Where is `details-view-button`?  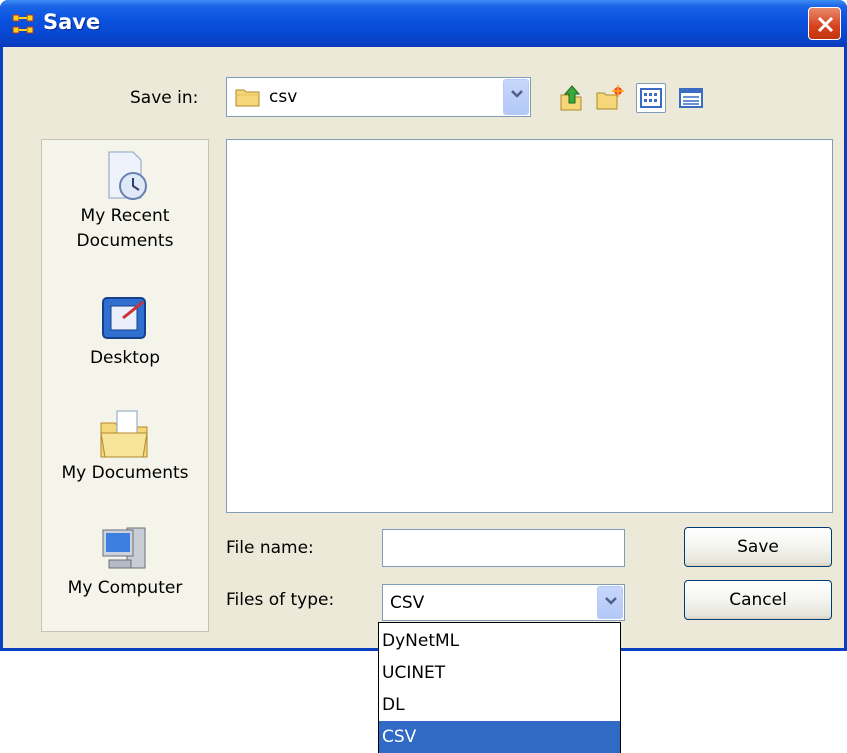
details-view-button is located at coordinates (691, 98).